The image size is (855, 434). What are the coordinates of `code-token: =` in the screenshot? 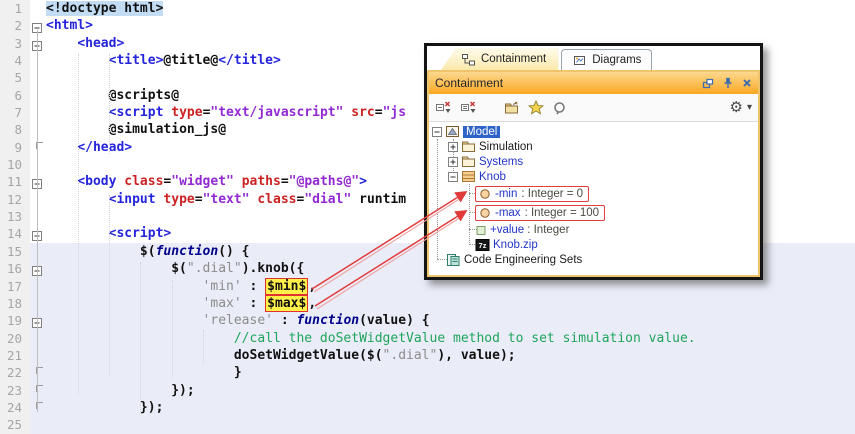 It's located at (284, 182).